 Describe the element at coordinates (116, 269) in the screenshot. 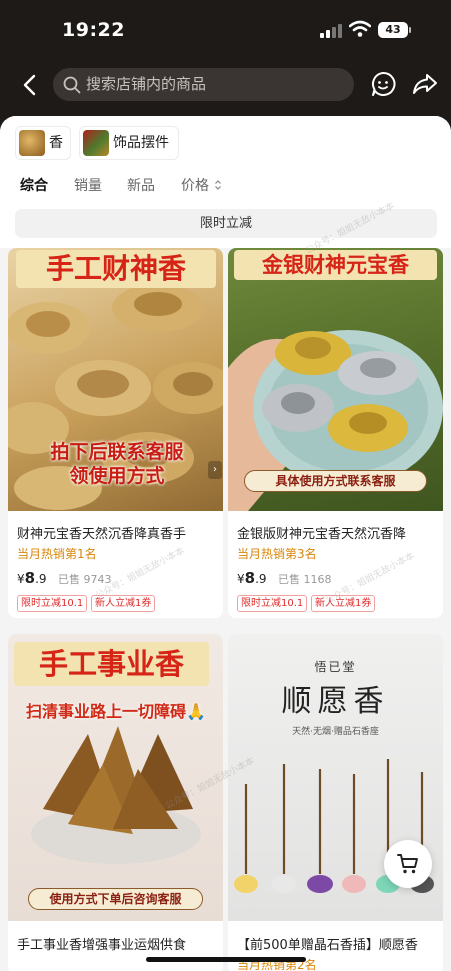

I see `banner-top-text: 手工财神香` at that location.